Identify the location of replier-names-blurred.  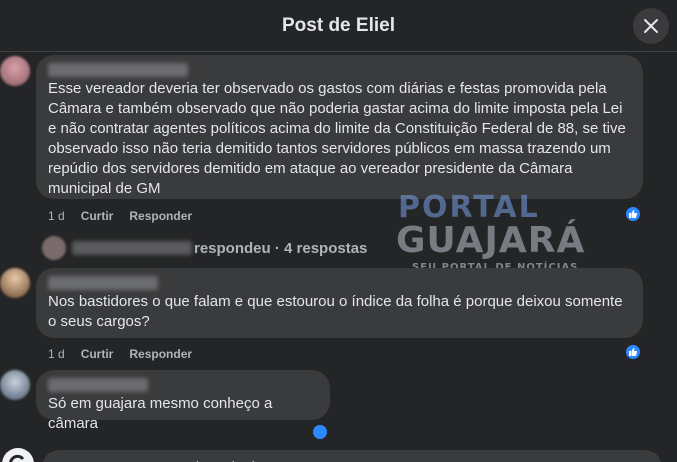
(132, 248).